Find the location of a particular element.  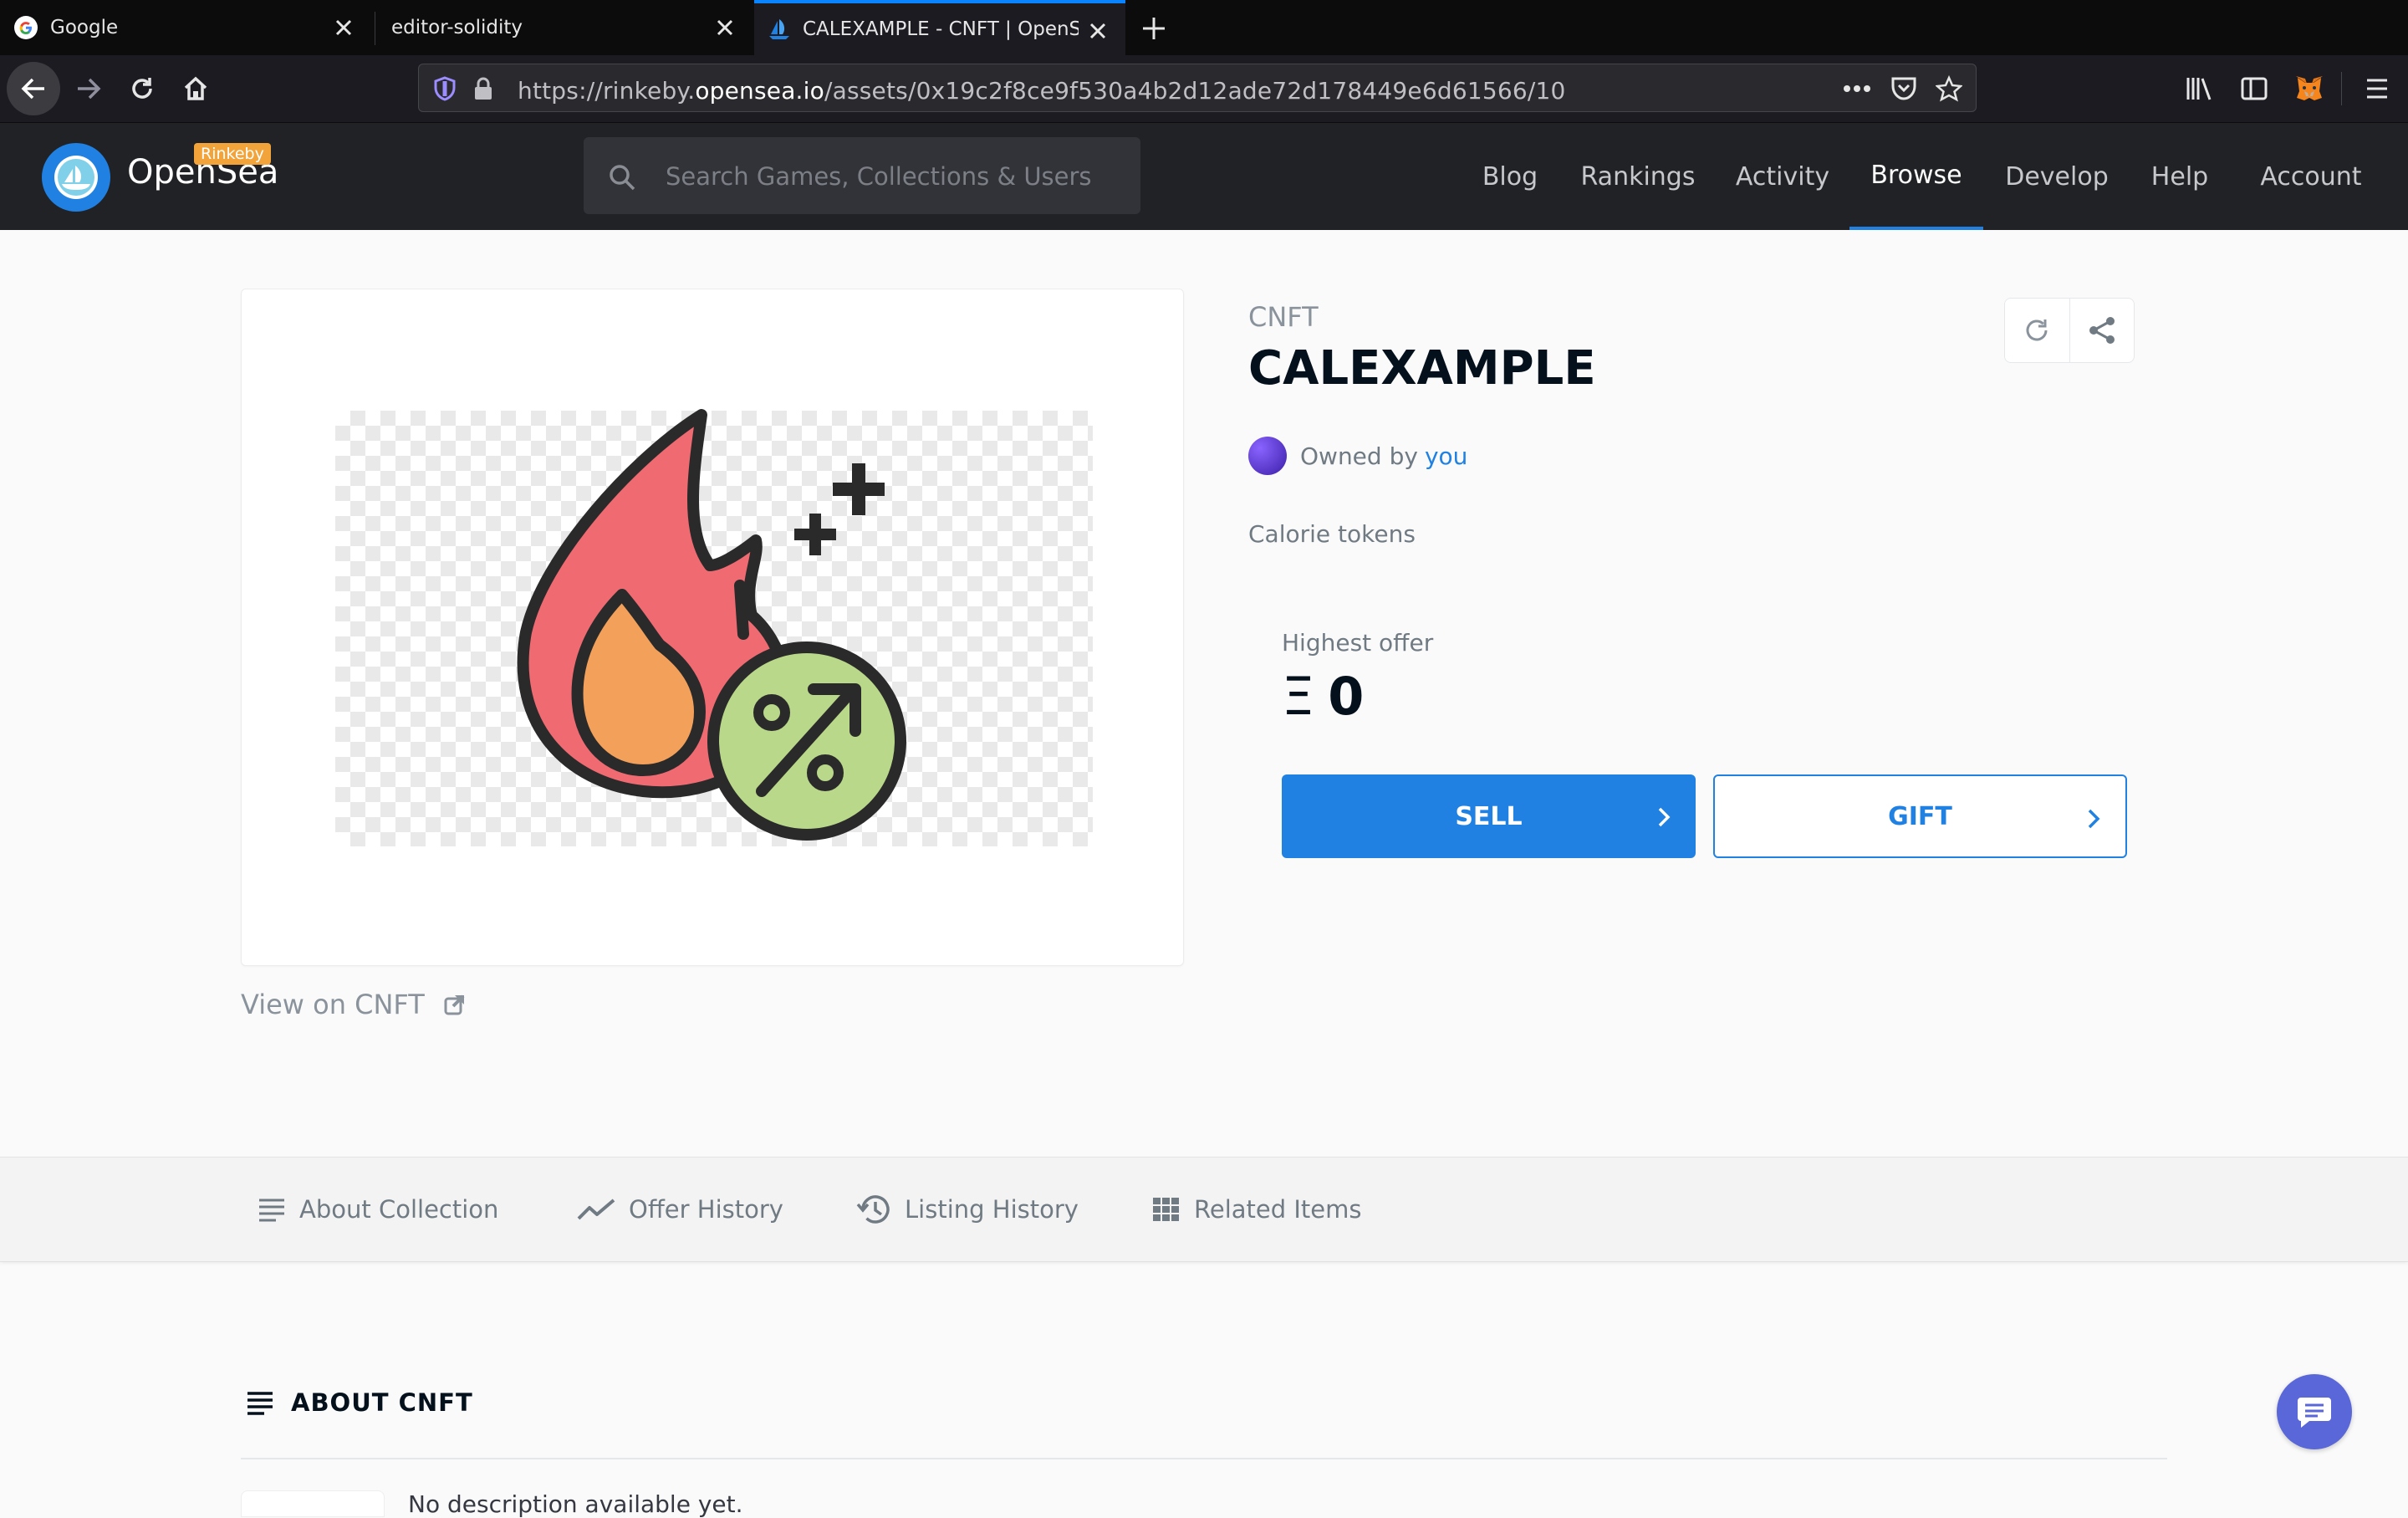

asset-title: CALEXAMPLE is located at coordinates (1422, 368).